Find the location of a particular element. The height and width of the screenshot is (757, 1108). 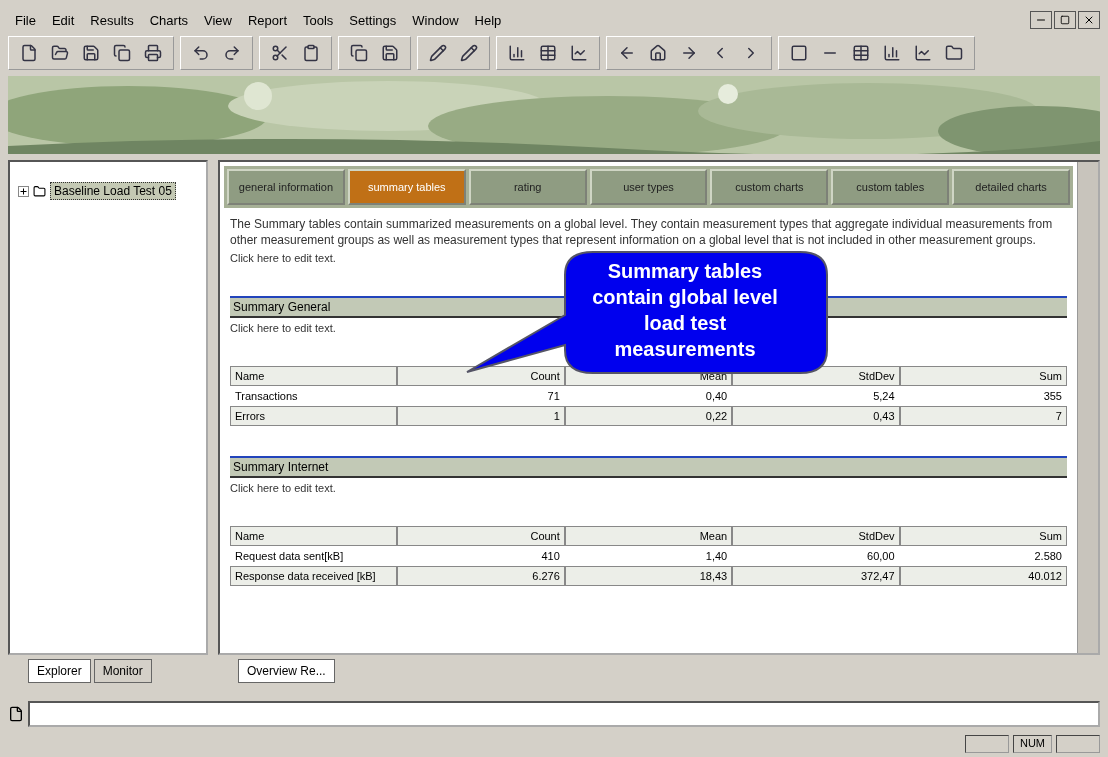

paste-icon is located at coordinates (311, 53).